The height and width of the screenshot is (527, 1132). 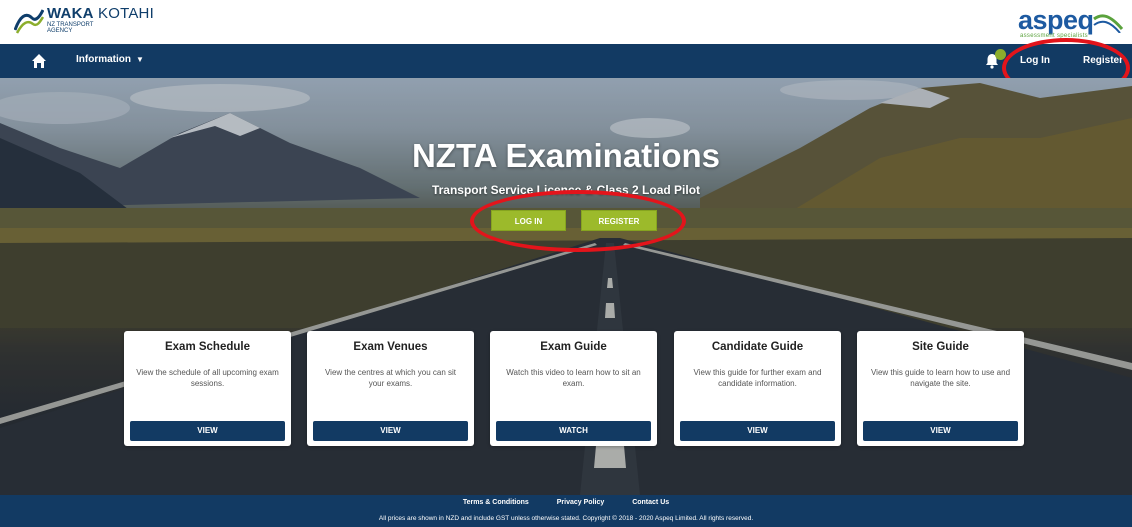 What do you see at coordinates (103, 59) in the screenshot?
I see `information-label: Information` at bounding box center [103, 59].